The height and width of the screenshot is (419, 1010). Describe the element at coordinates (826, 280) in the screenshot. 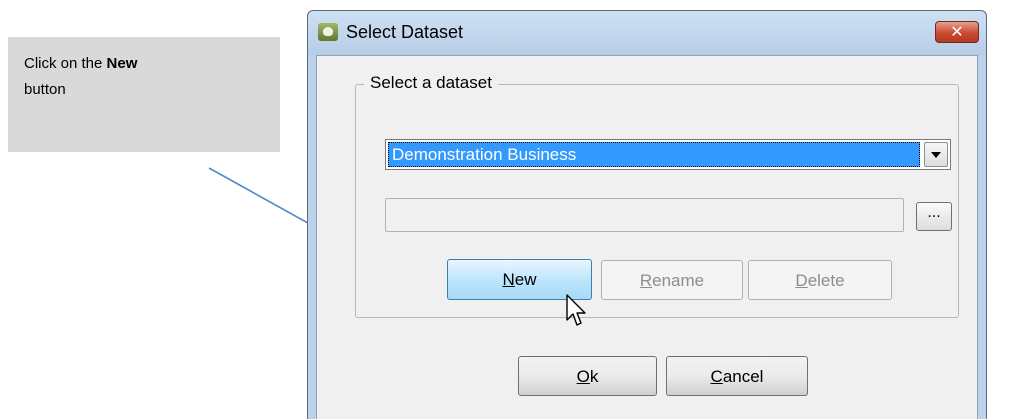

I see `delete-label-rest: elete` at that location.